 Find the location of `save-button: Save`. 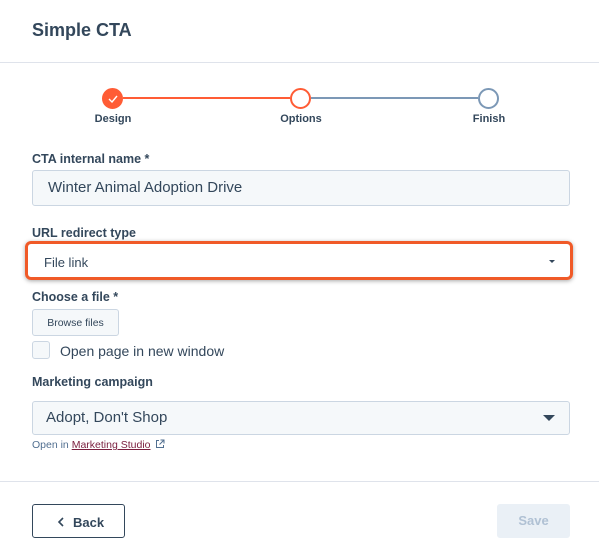

save-button: Save is located at coordinates (533, 521).